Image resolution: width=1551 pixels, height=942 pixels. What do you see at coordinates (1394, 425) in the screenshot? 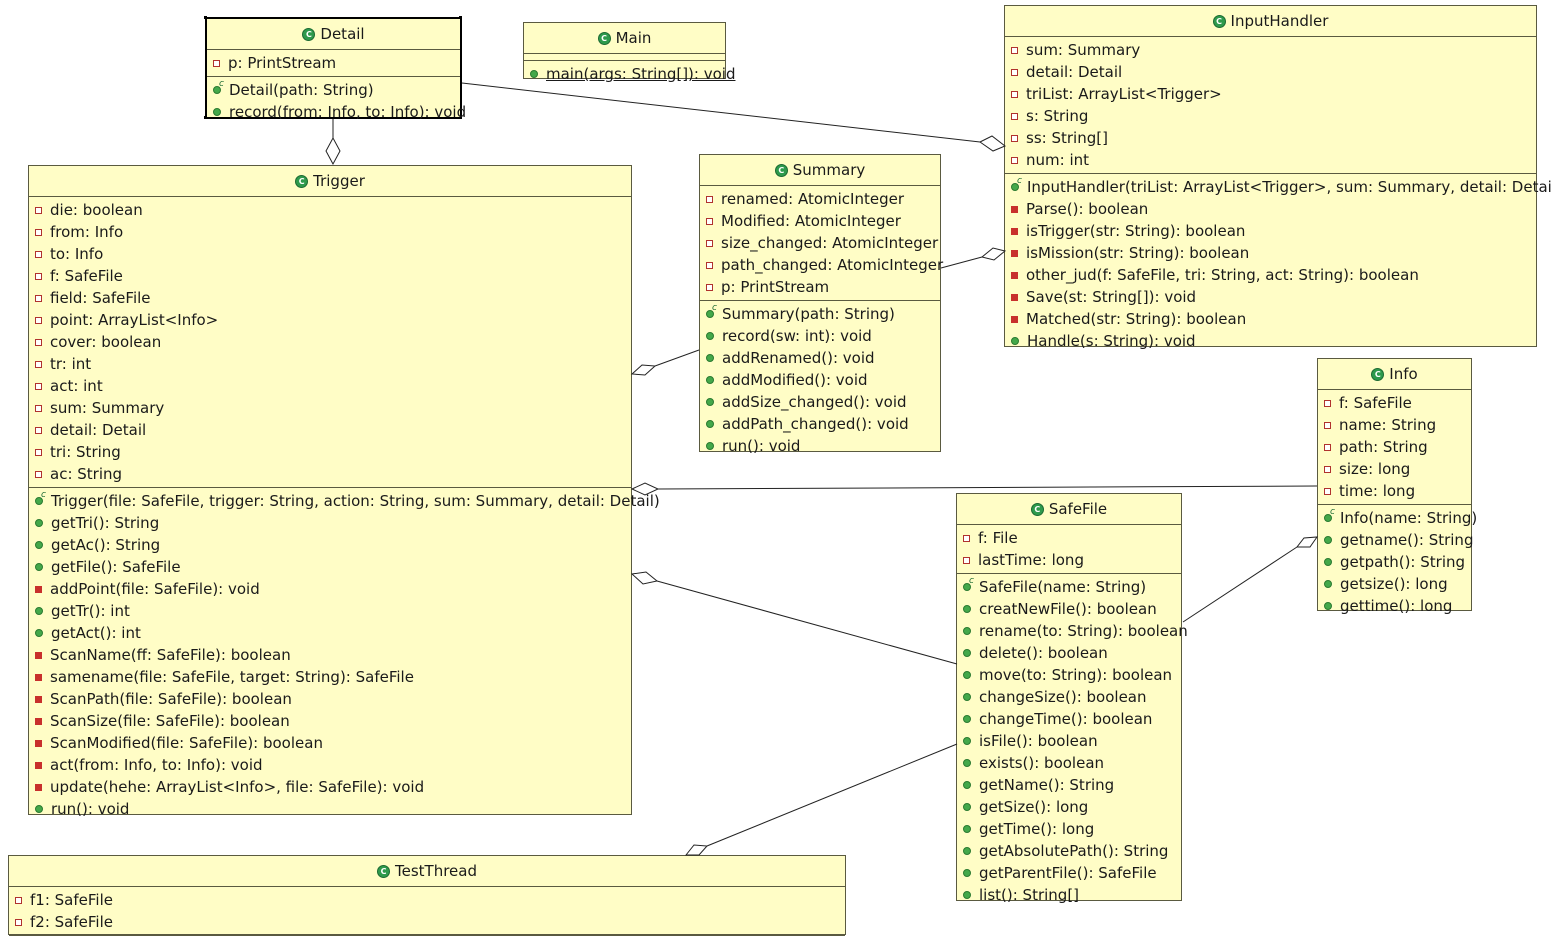
I see `field-row: name: String` at bounding box center [1394, 425].